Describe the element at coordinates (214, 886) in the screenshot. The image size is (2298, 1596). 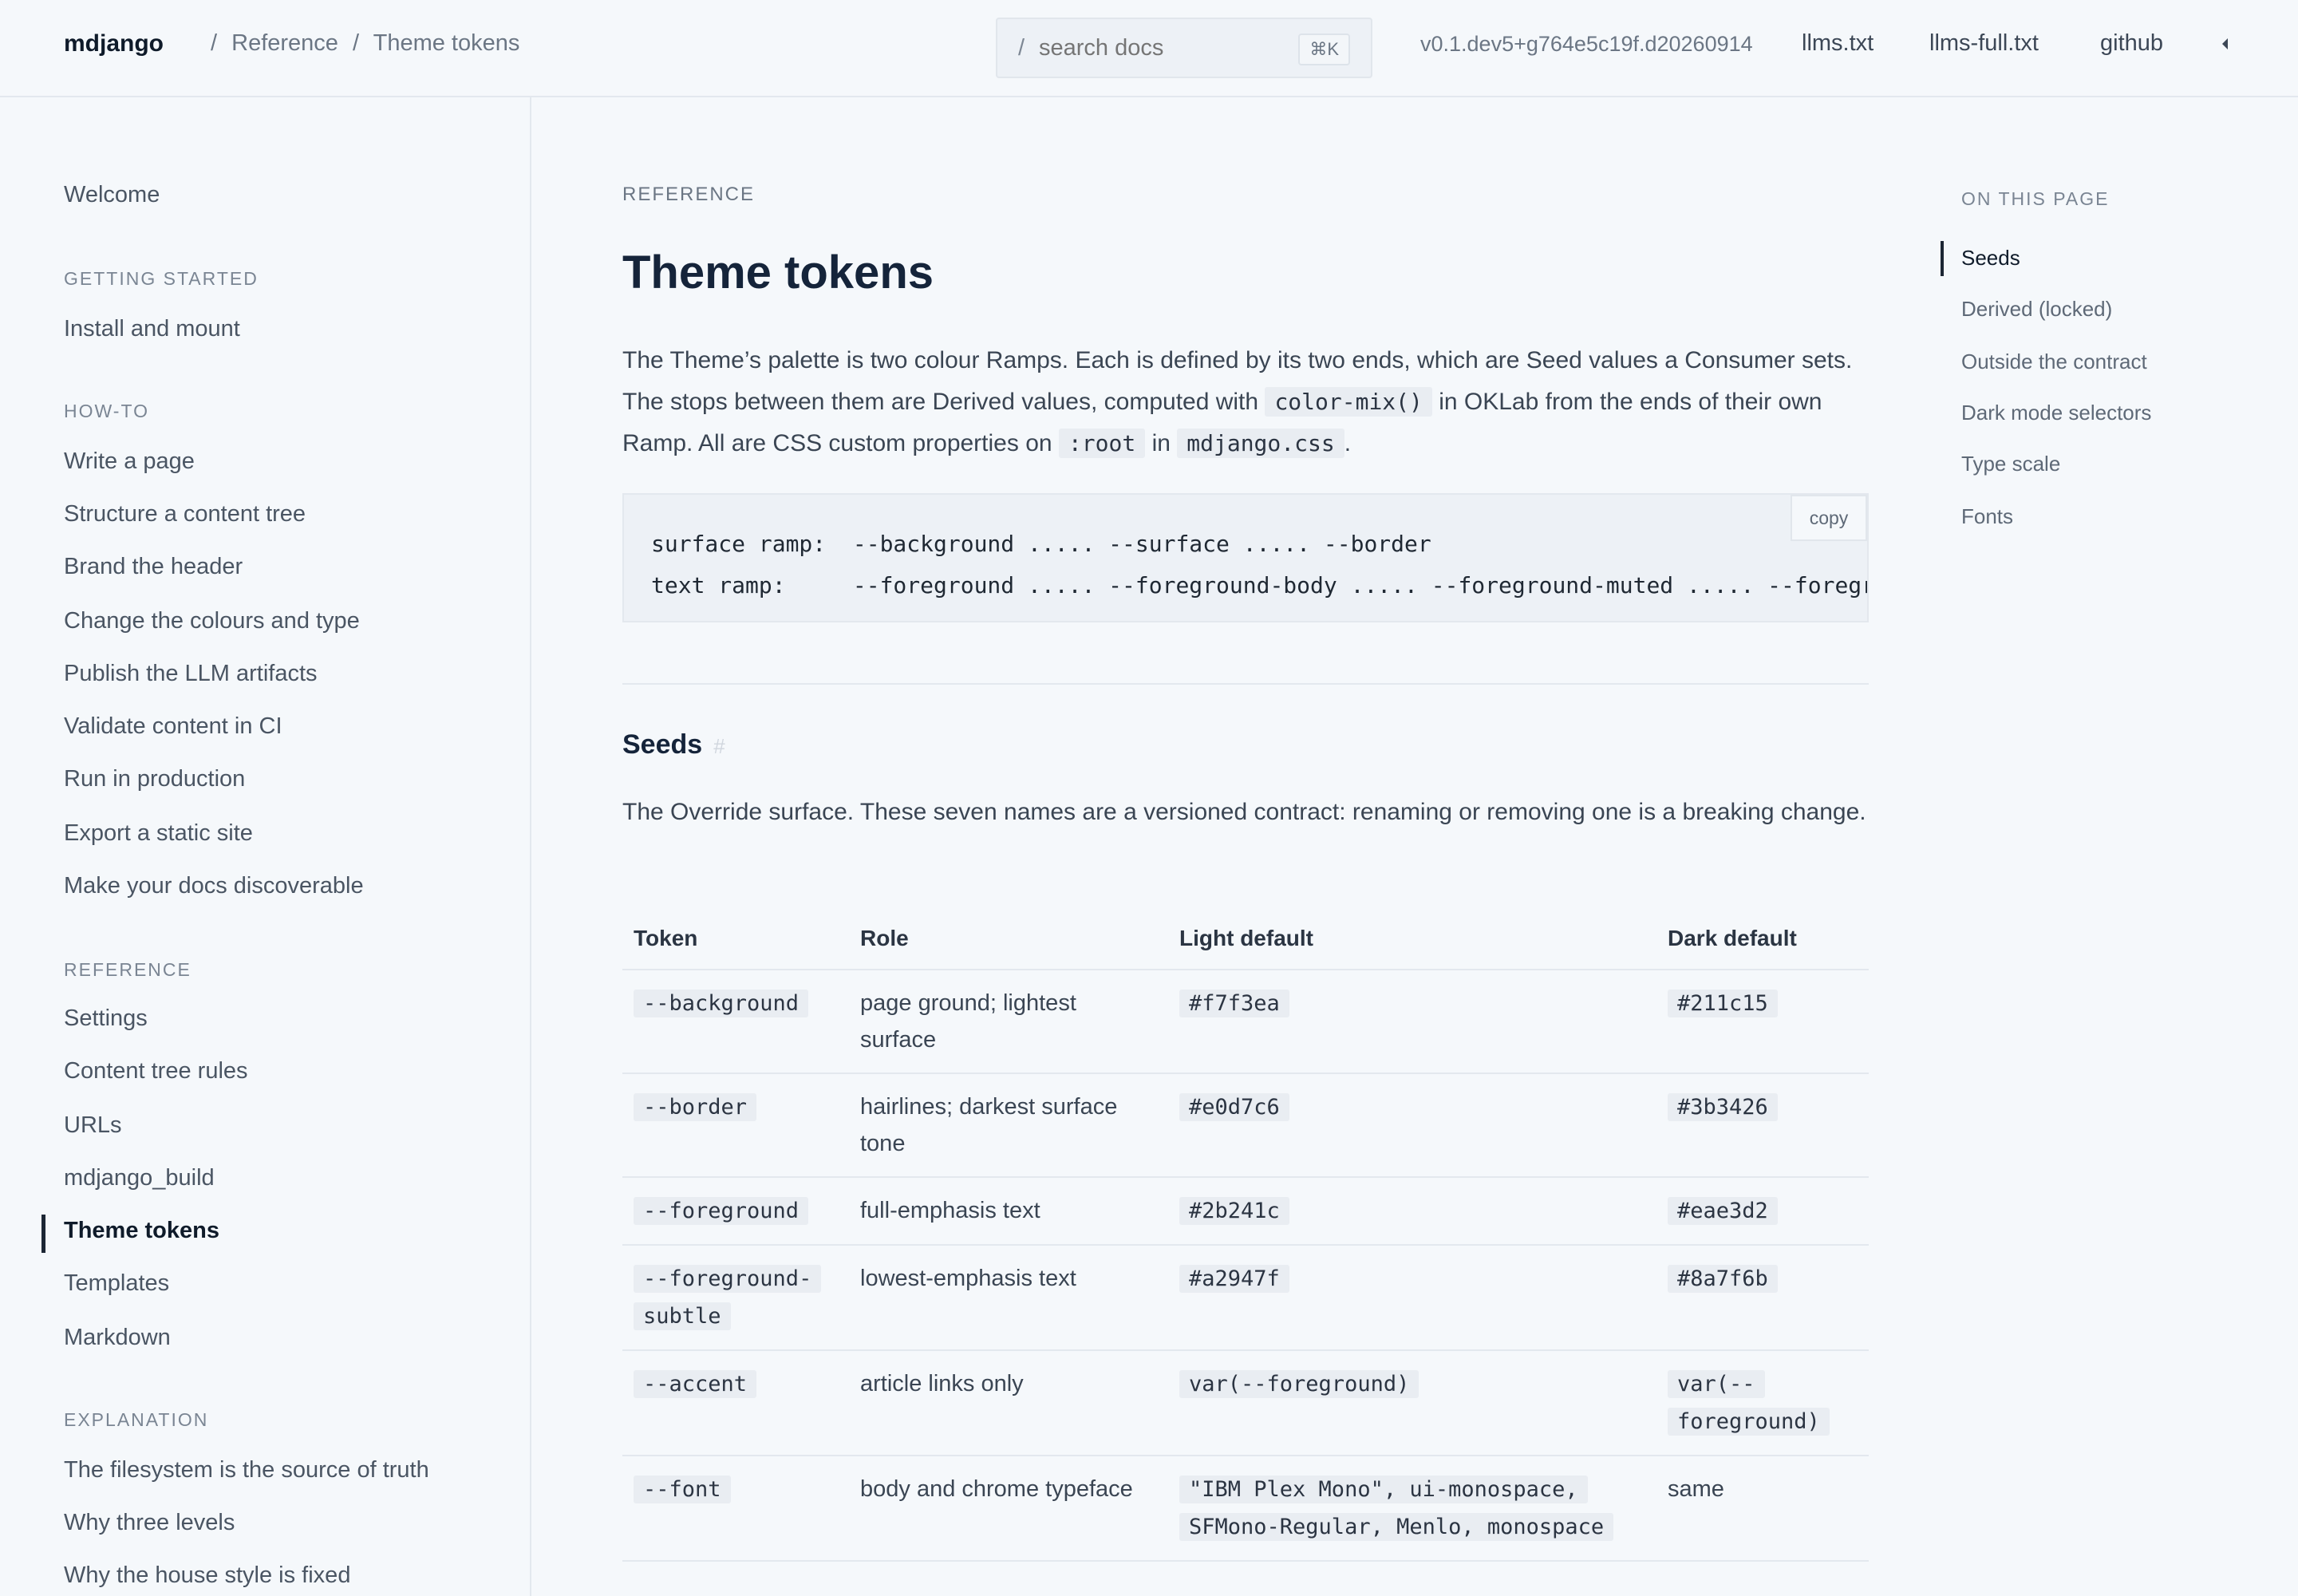
I see `sidebar-item-discoverable: Make your docs discoverable` at that location.